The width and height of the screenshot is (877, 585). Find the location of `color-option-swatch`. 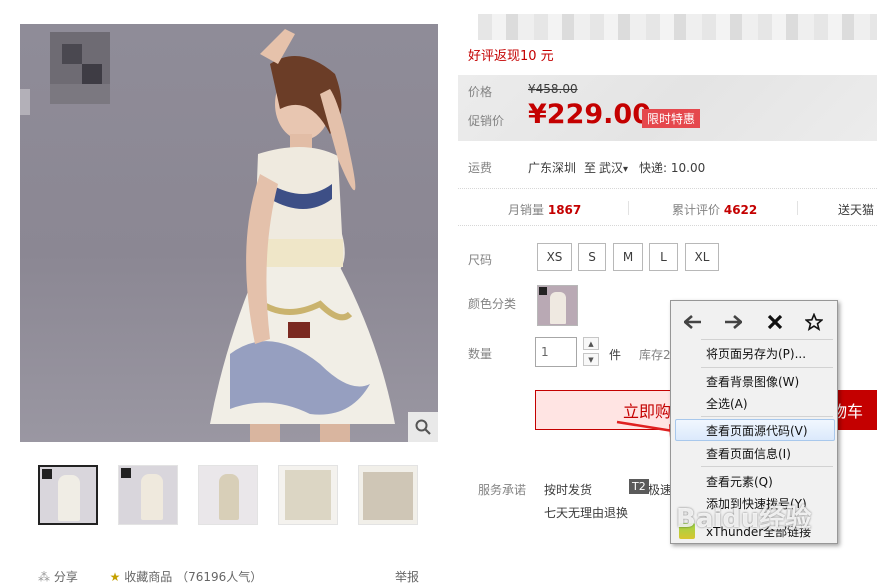

color-option-swatch is located at coordinates (557, 305).